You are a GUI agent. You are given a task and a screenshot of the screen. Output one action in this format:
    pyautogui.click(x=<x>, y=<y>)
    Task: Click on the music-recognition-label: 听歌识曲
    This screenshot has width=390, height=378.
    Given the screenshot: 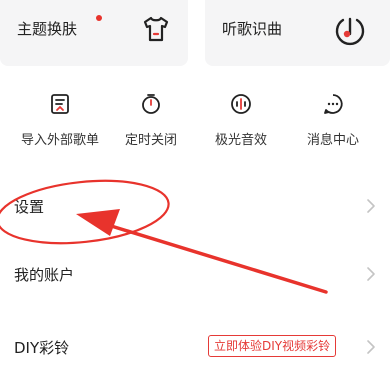 What is the action you would take?
    pyautogui.click(x=252, y=29)
    